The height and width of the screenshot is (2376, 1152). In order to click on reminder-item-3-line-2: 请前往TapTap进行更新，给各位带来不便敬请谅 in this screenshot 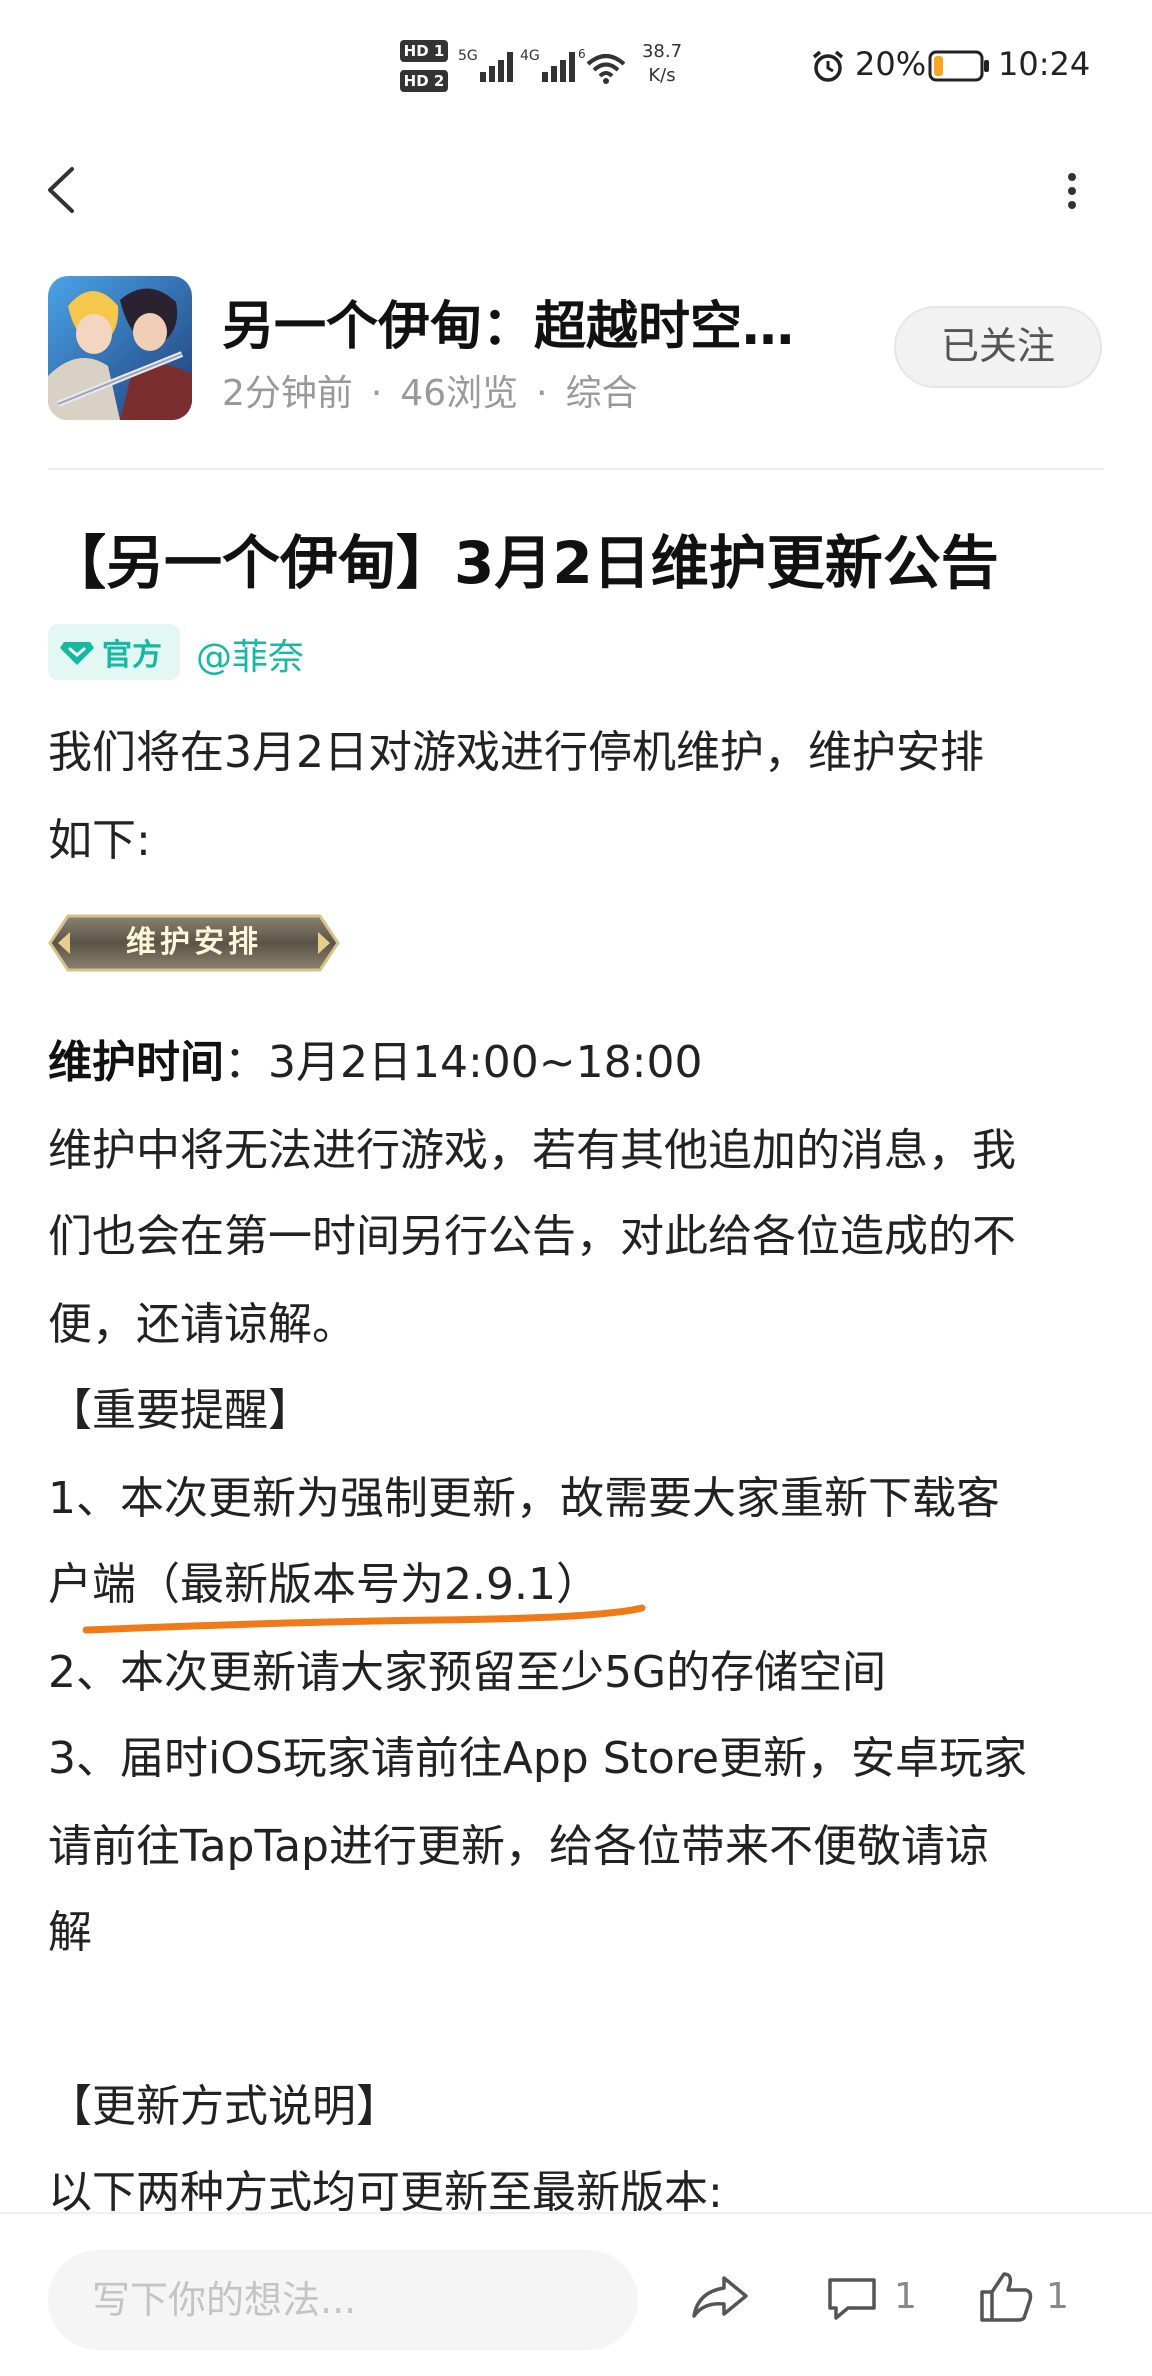, I will do `click(518, 1846)`.